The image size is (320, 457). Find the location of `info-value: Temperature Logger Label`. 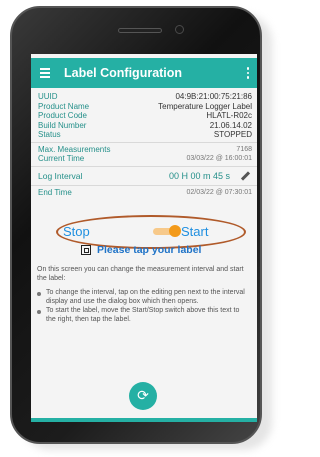

info-value: Temperature Logger Label is located at coordinates (205, 106).